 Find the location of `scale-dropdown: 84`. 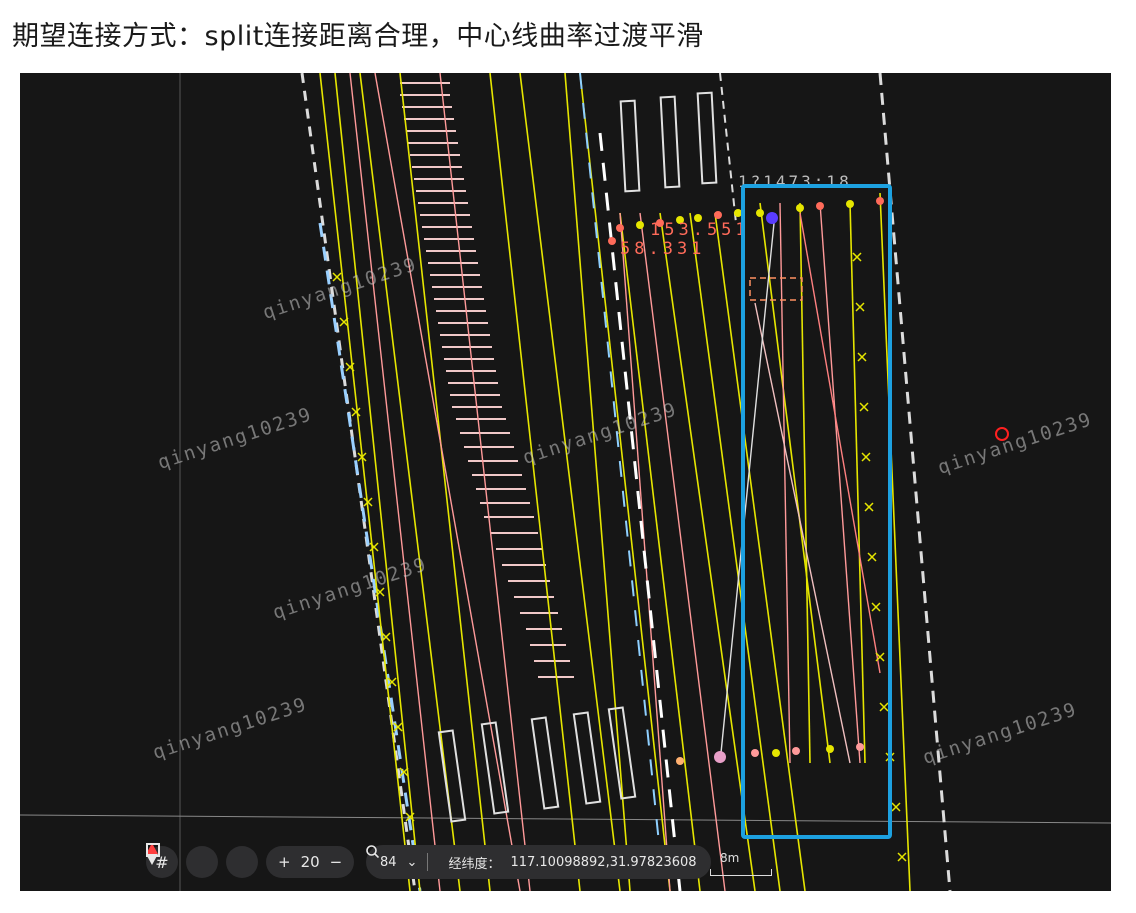

scale-dropdown: 84 is located at coordinates (388, 862).